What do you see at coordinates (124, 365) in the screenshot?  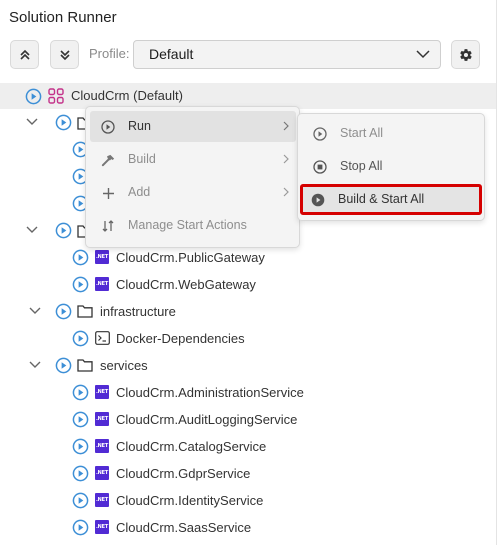 I see `tree-folder-label: services` at bounding box center [124, 365].